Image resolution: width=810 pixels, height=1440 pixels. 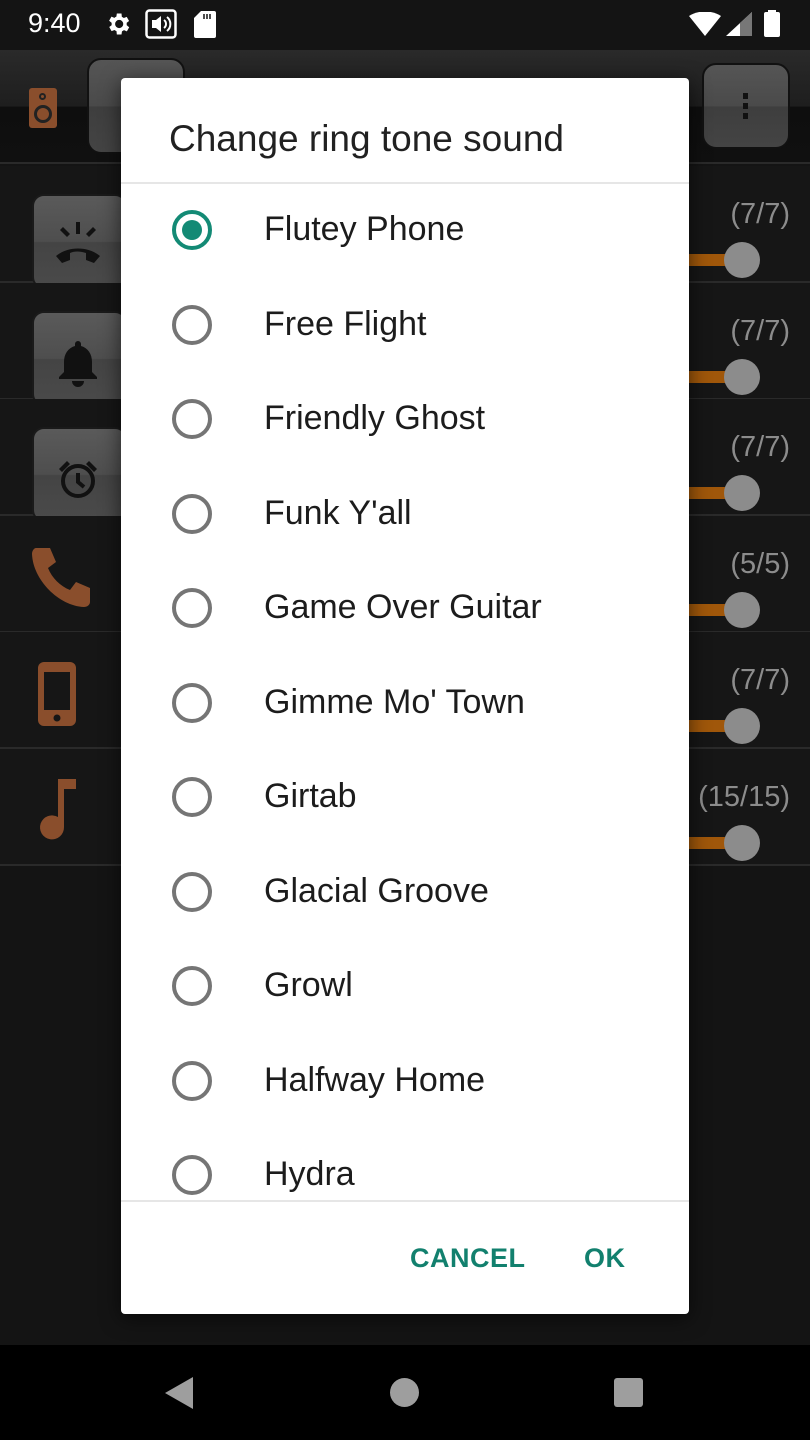 I want to click on ringtone-option: Friendly Ghost, so click(x=405, y=420).